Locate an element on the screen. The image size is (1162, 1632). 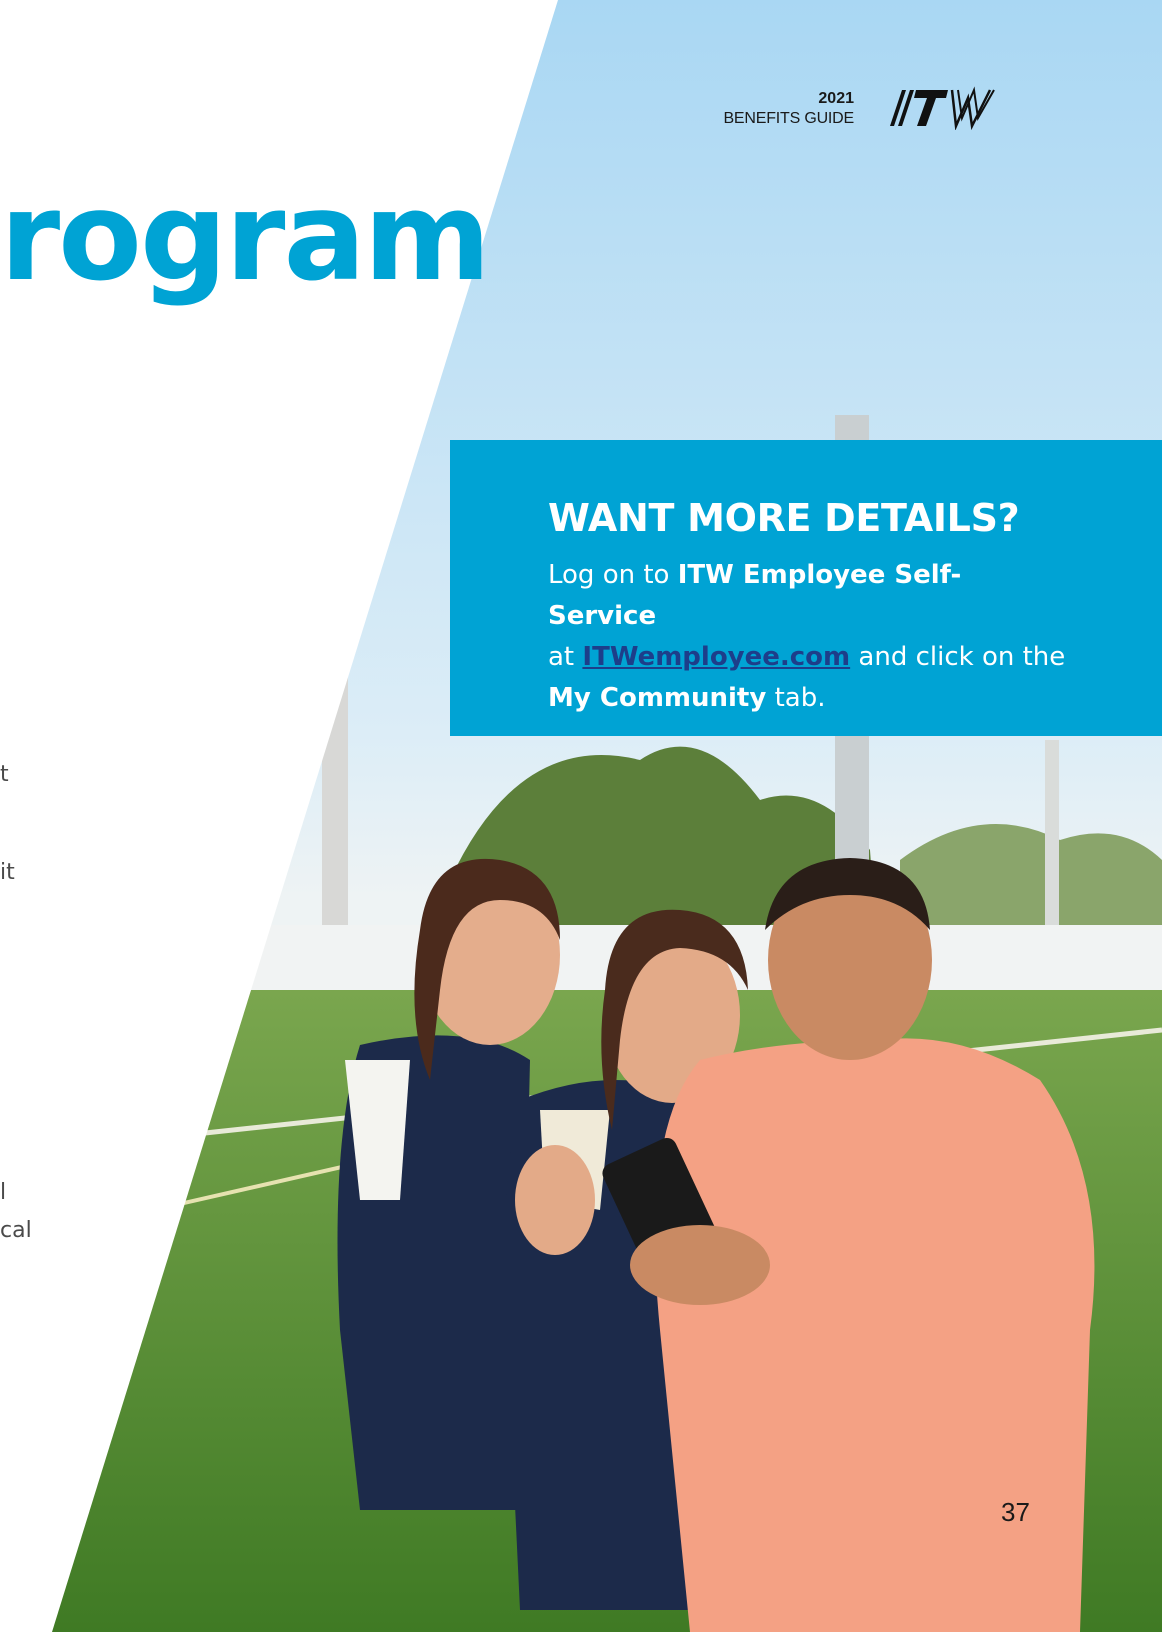
callout-text: tab. is located at coordinates (796, 698).